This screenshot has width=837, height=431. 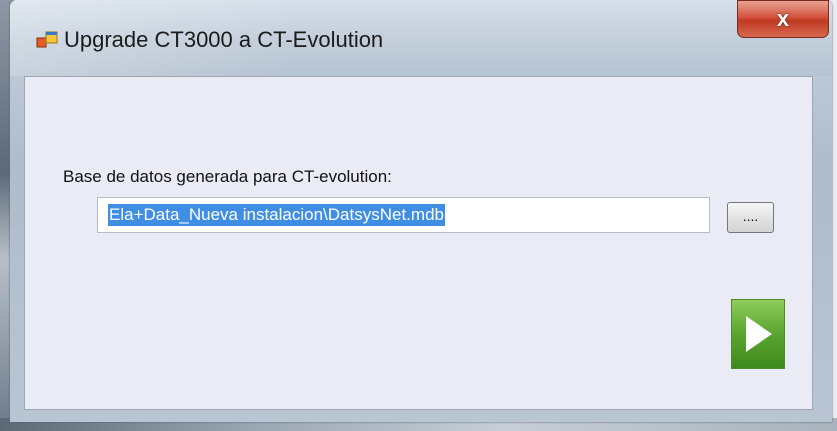 I want to click on app-window-icon, so click(x=47, y=39).